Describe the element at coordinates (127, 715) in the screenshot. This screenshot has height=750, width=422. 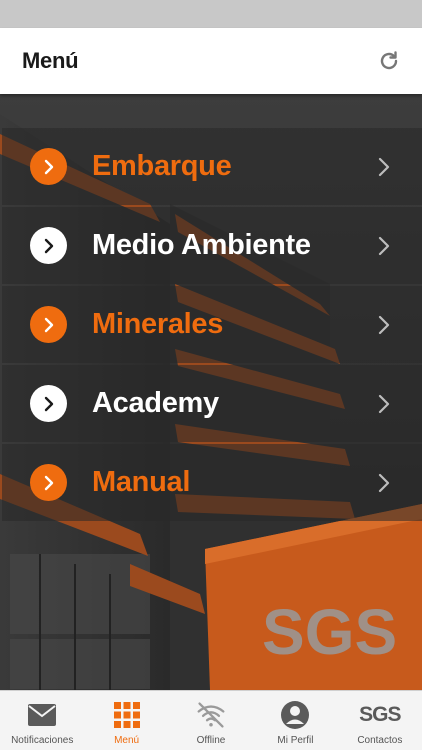
I see `grid-icon` at that location.